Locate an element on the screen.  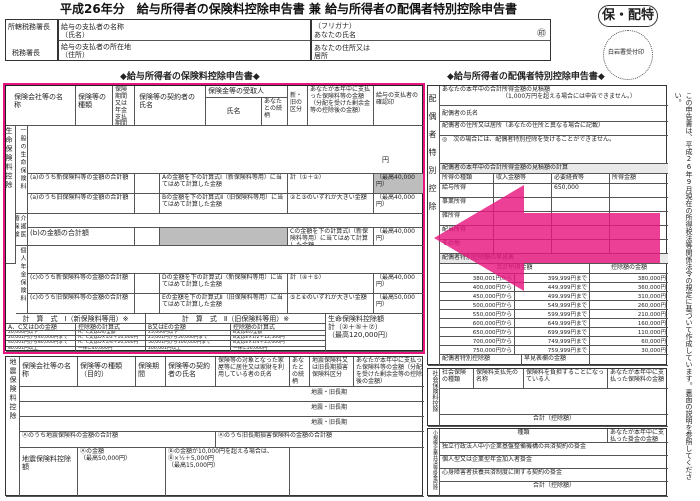
quake-sum-a: Ⓐのうち地震保険料の金額の合計額 is located at coordinates (118, 440).